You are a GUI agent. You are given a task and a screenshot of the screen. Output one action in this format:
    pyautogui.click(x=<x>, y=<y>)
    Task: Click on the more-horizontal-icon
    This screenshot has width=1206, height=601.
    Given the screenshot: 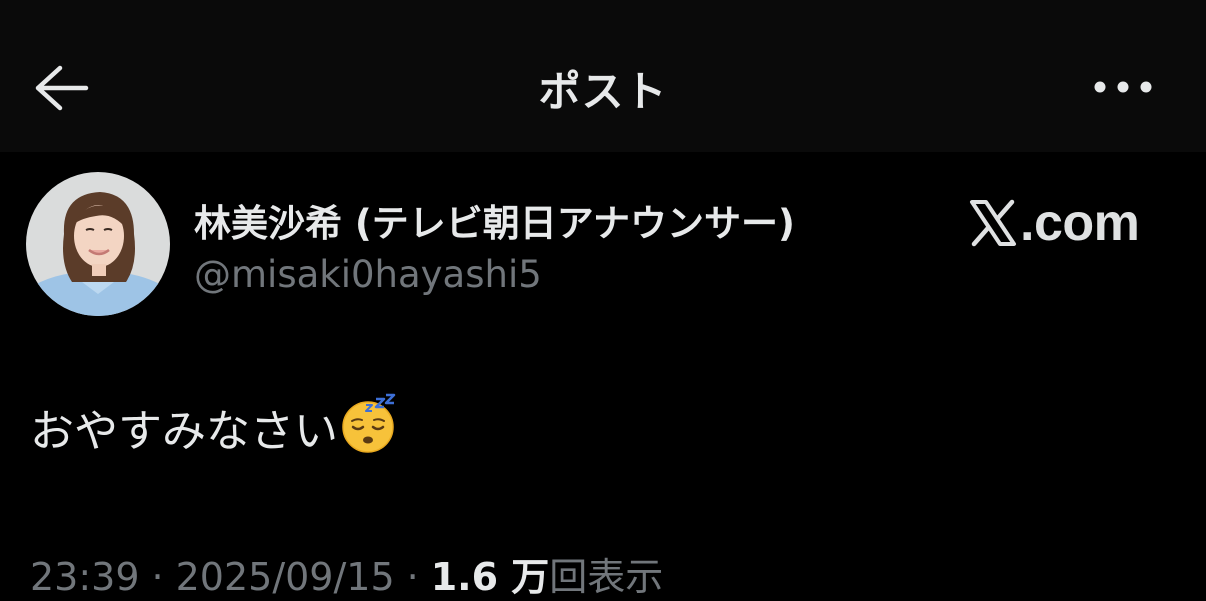 What is the action you would take?
    pyautogui.click(x=1123, y=87)
    